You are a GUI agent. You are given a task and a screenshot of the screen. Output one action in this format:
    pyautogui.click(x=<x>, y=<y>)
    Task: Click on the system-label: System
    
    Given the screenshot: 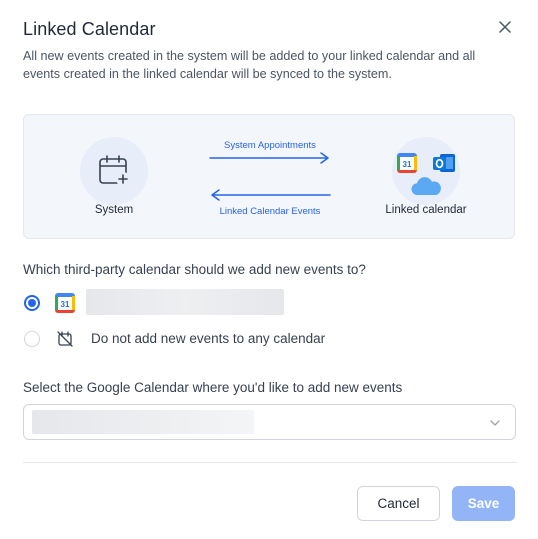 What is the action you would take?
    pyautogui.click(x=114, y=210)
    